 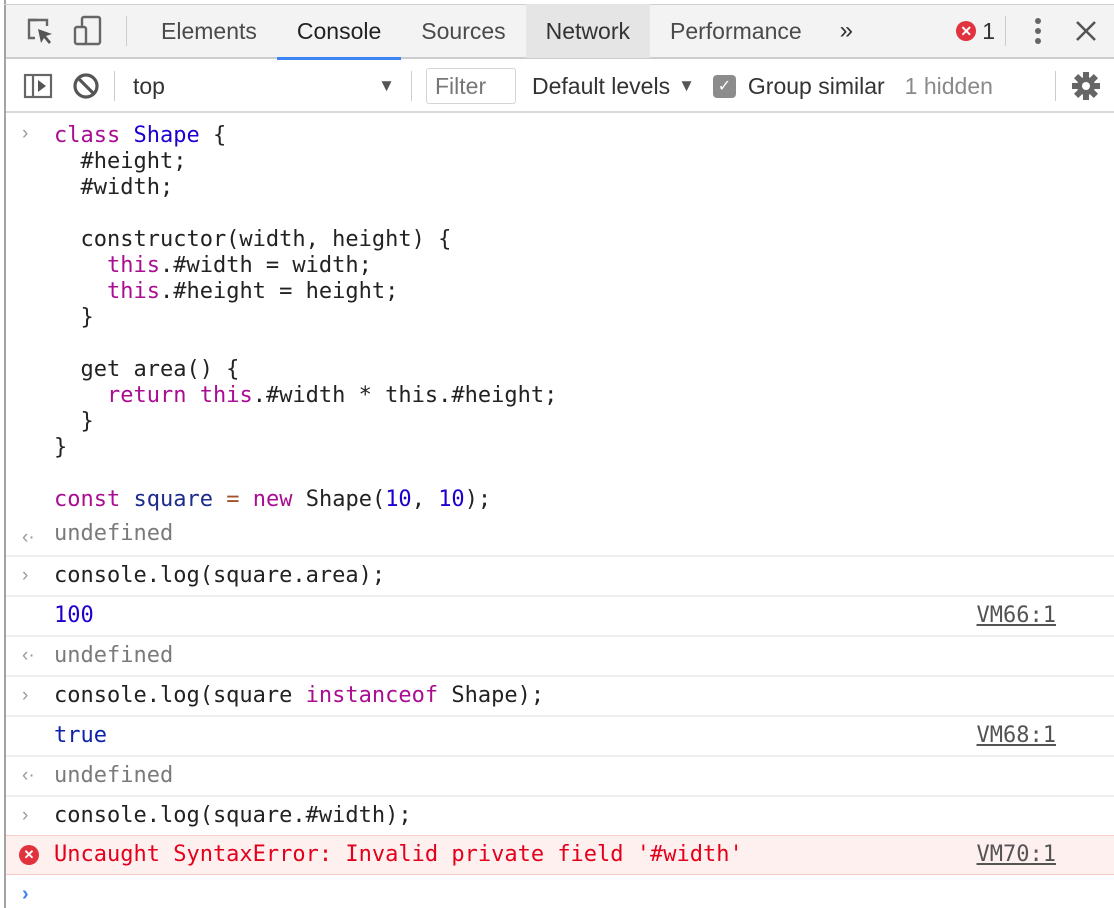 What do you see at coordinates (80, 735) in the screenshot?
I see `log-value: true` at bounding box center [80, 735].